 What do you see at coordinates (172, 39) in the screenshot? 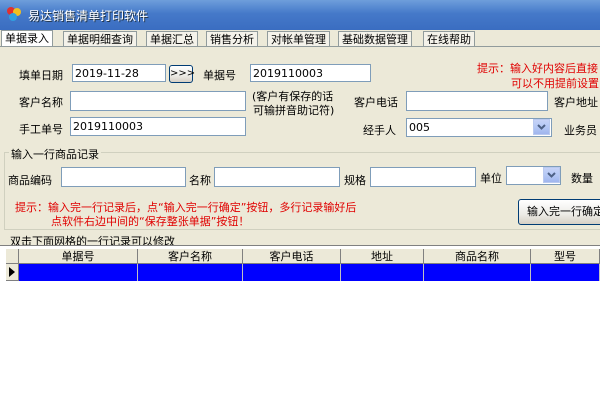
I see `tab-summary: 单据汇总` at bounding box center [172, 39].